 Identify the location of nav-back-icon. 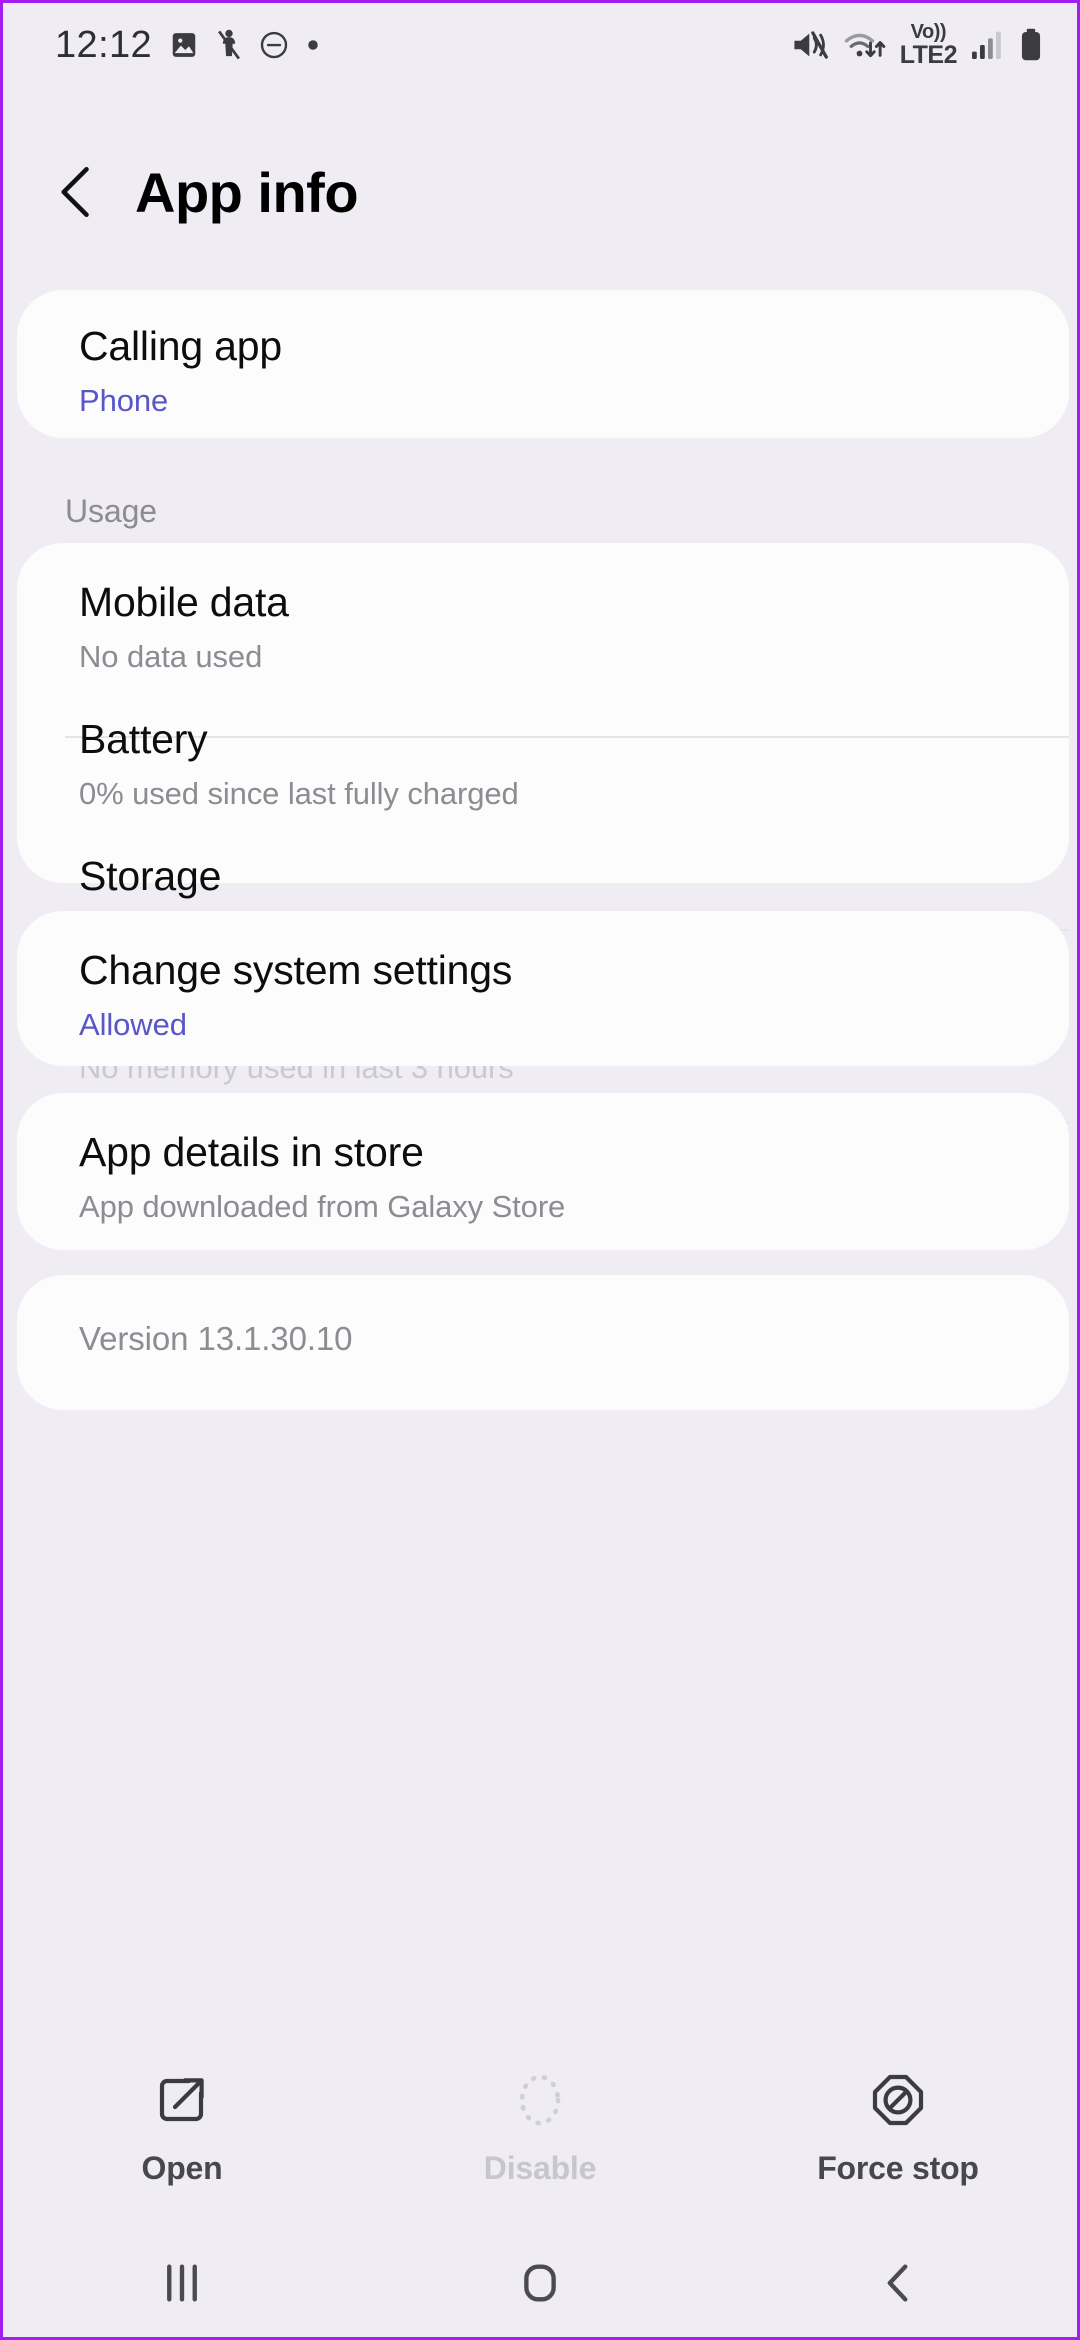
(897, 2283).